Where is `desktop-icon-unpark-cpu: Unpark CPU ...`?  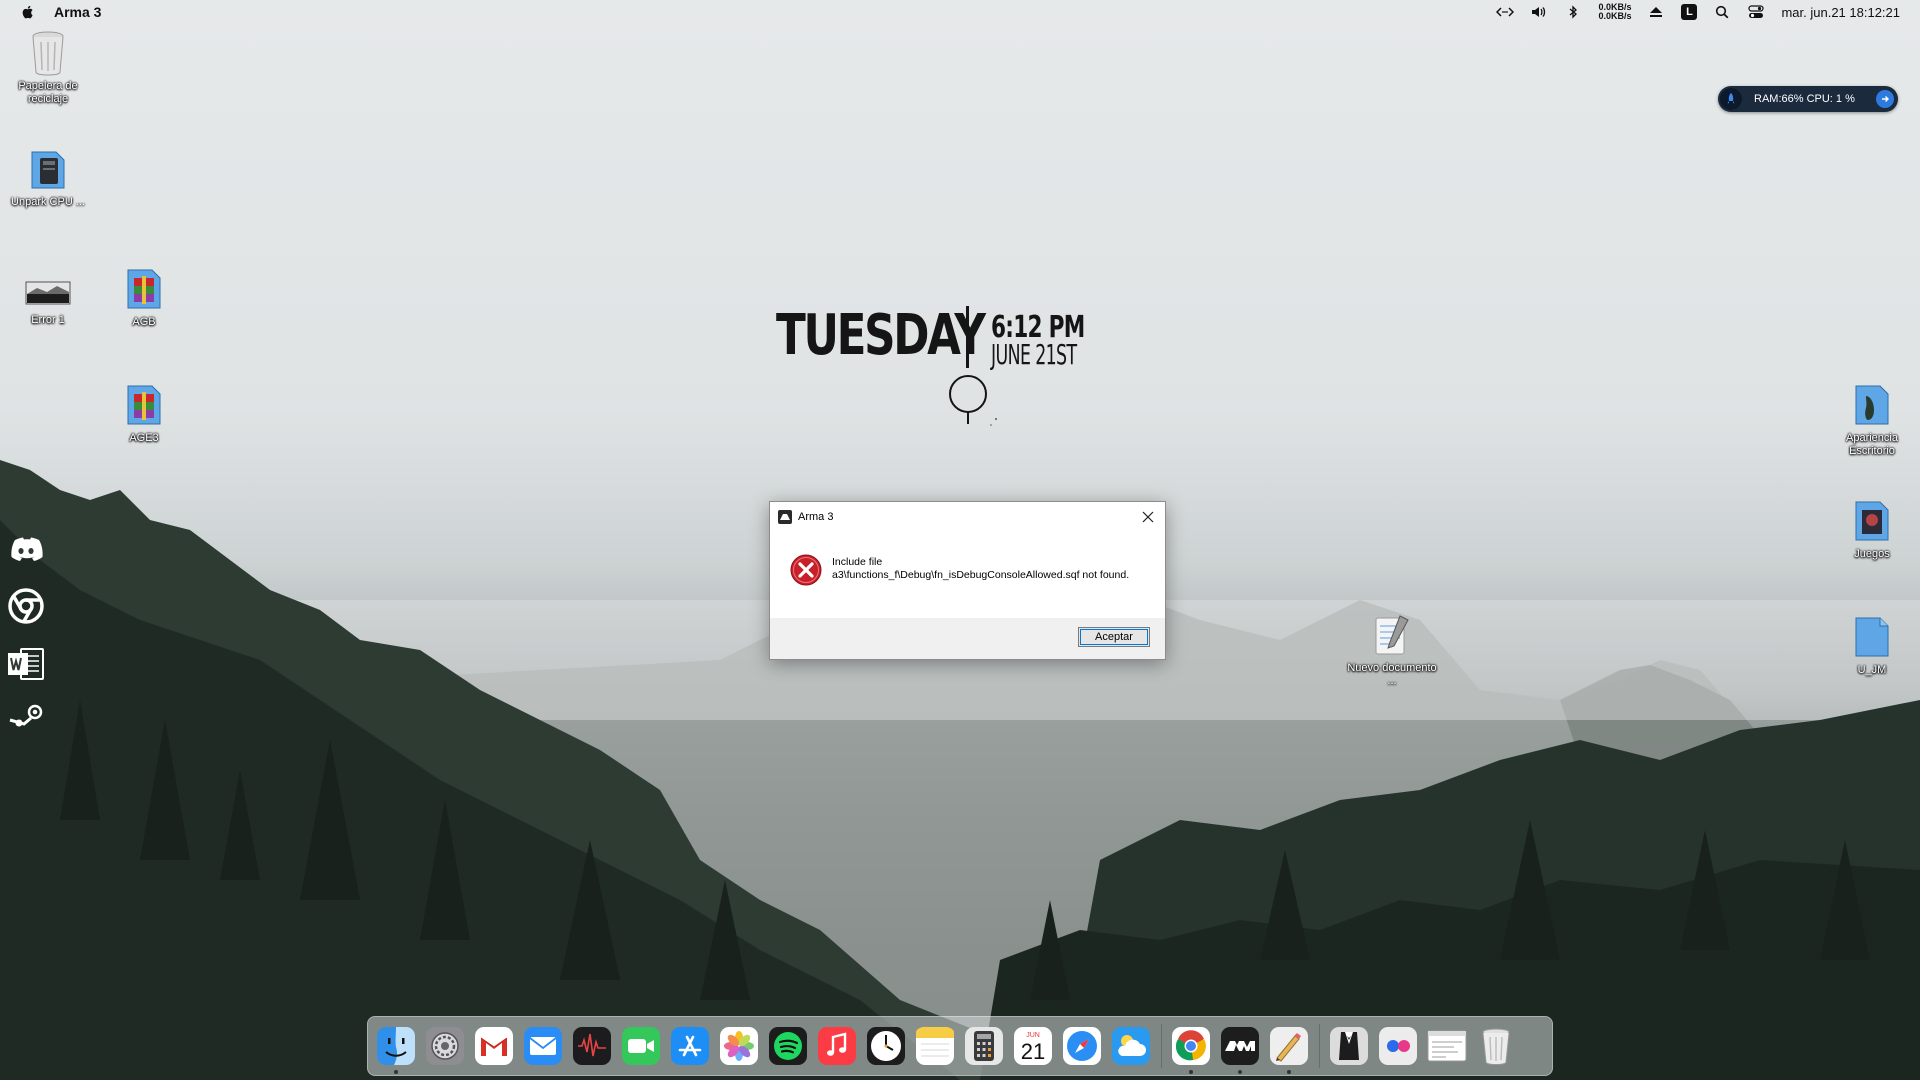 desktop-icon-unpark-cpu: Unpark CPU ... is located at coordinates (48, 178).